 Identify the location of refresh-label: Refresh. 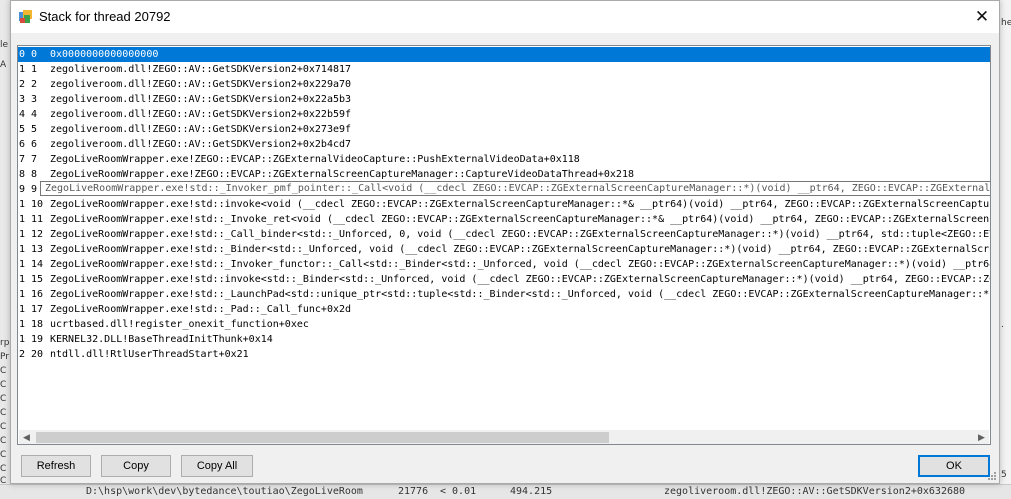
(56, 466).